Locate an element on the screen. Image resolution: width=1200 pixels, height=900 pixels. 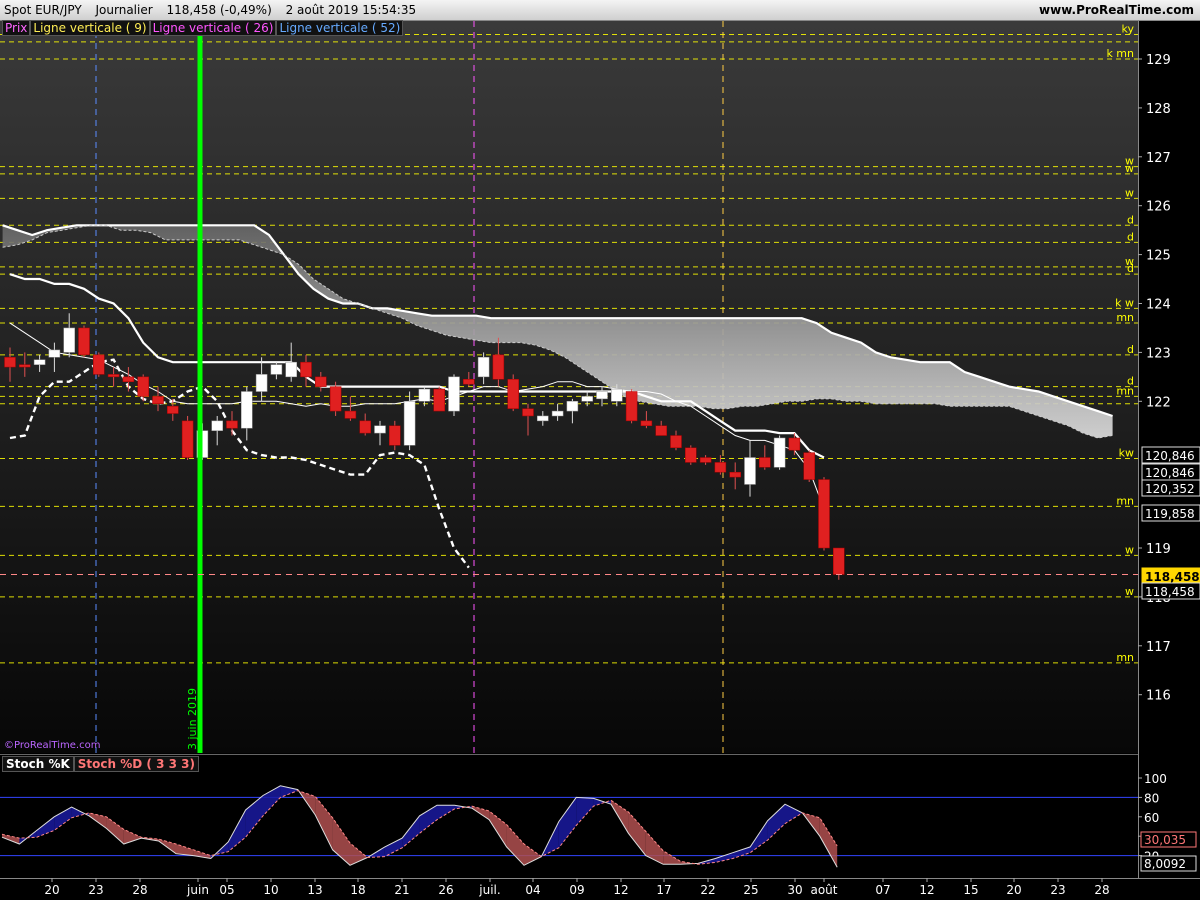
stoch-tick-label: 100 is located at coordinates (1155, 779).